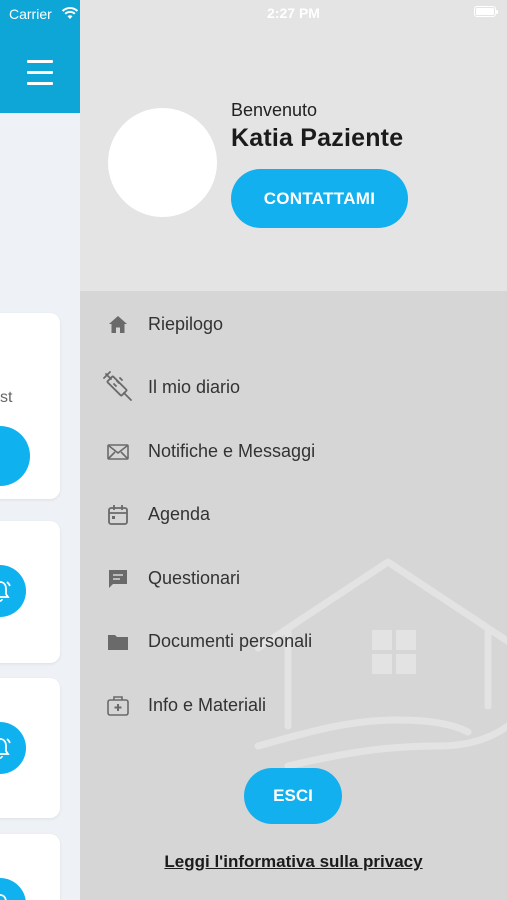 The image size is (507, 900). Describe the element at coordinates (486, 11) in the screenshot. I see `battery-icon` at that location.